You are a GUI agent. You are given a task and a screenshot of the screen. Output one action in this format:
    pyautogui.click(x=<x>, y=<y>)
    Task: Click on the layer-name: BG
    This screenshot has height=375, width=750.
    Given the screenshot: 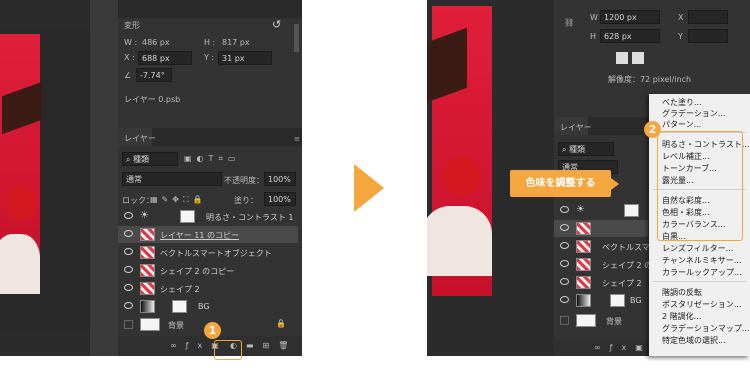 What is the action you would take?
    pyautogui.click(x=204, y=306)
    